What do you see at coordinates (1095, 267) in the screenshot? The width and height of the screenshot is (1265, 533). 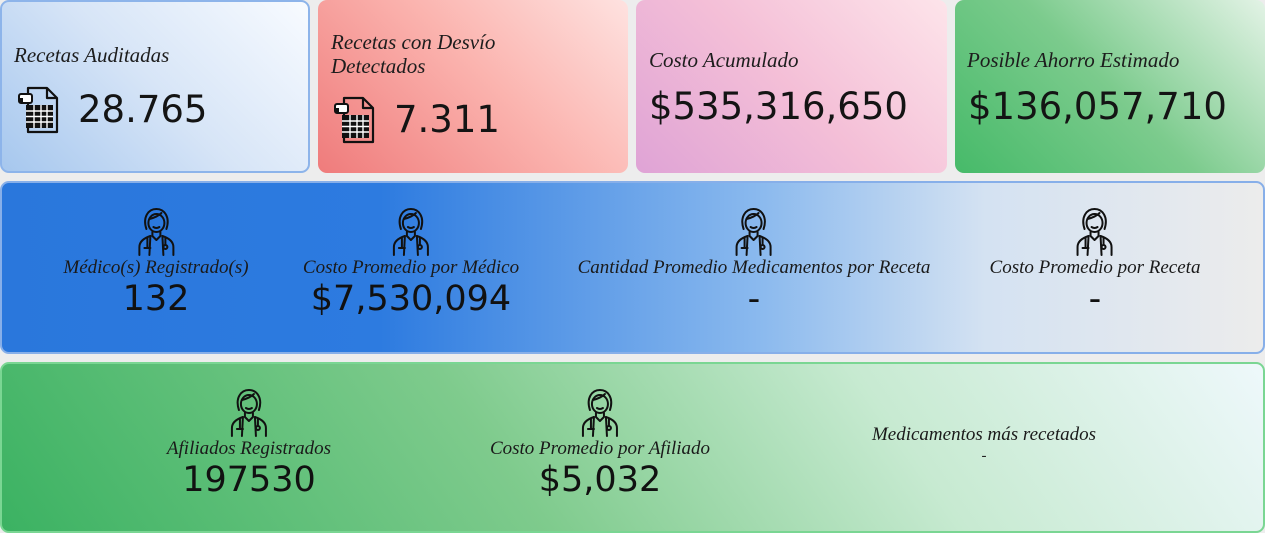 I see `stat-label: Costo Promedio por Receta` at bounding box center [1095, 267].